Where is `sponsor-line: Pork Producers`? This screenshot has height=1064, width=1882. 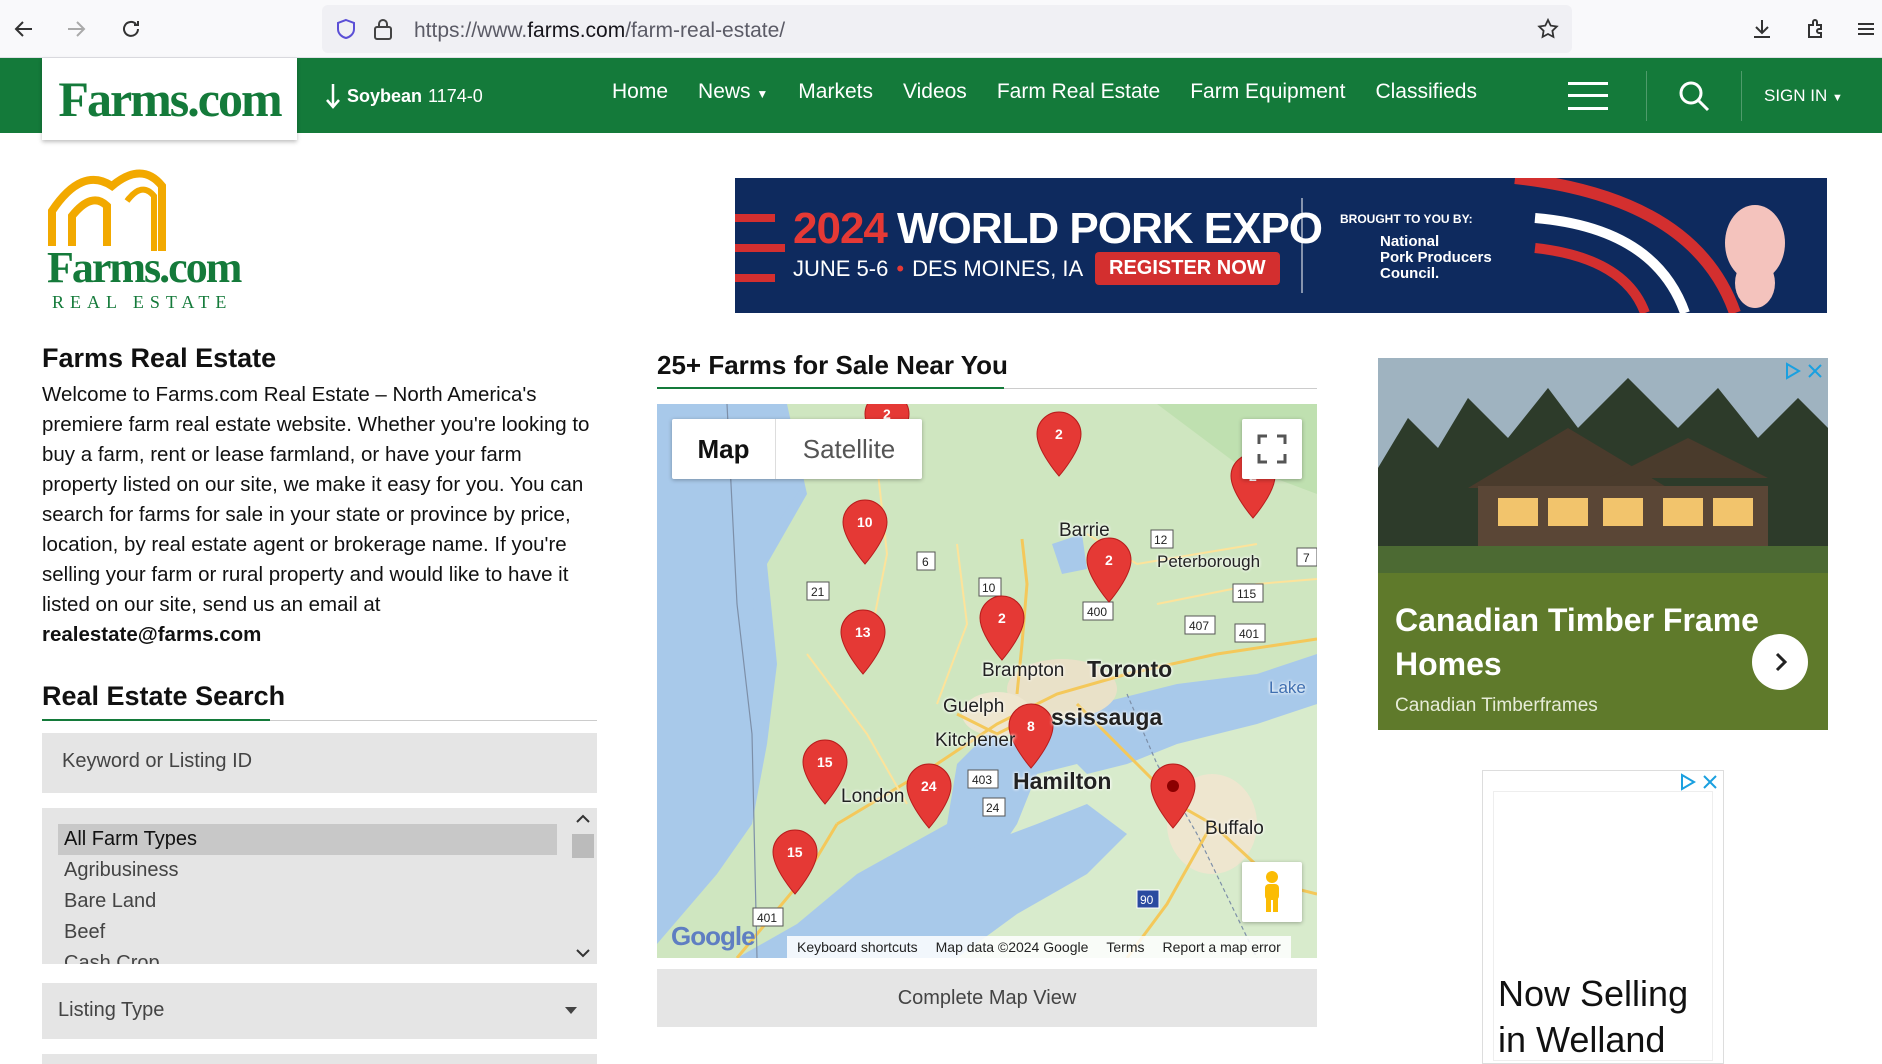 sponsor-line: Pork Producers is located at coordinates (1436, 257).